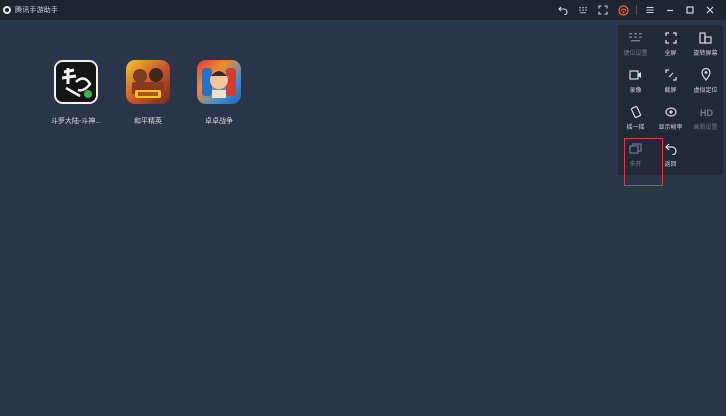 The height and width of the screenshot is (416, 726). What do you see at coordinates (219, 121) in the screenshot?
I see `app-name: 卓卓战争` at bounding box center [219, 121].